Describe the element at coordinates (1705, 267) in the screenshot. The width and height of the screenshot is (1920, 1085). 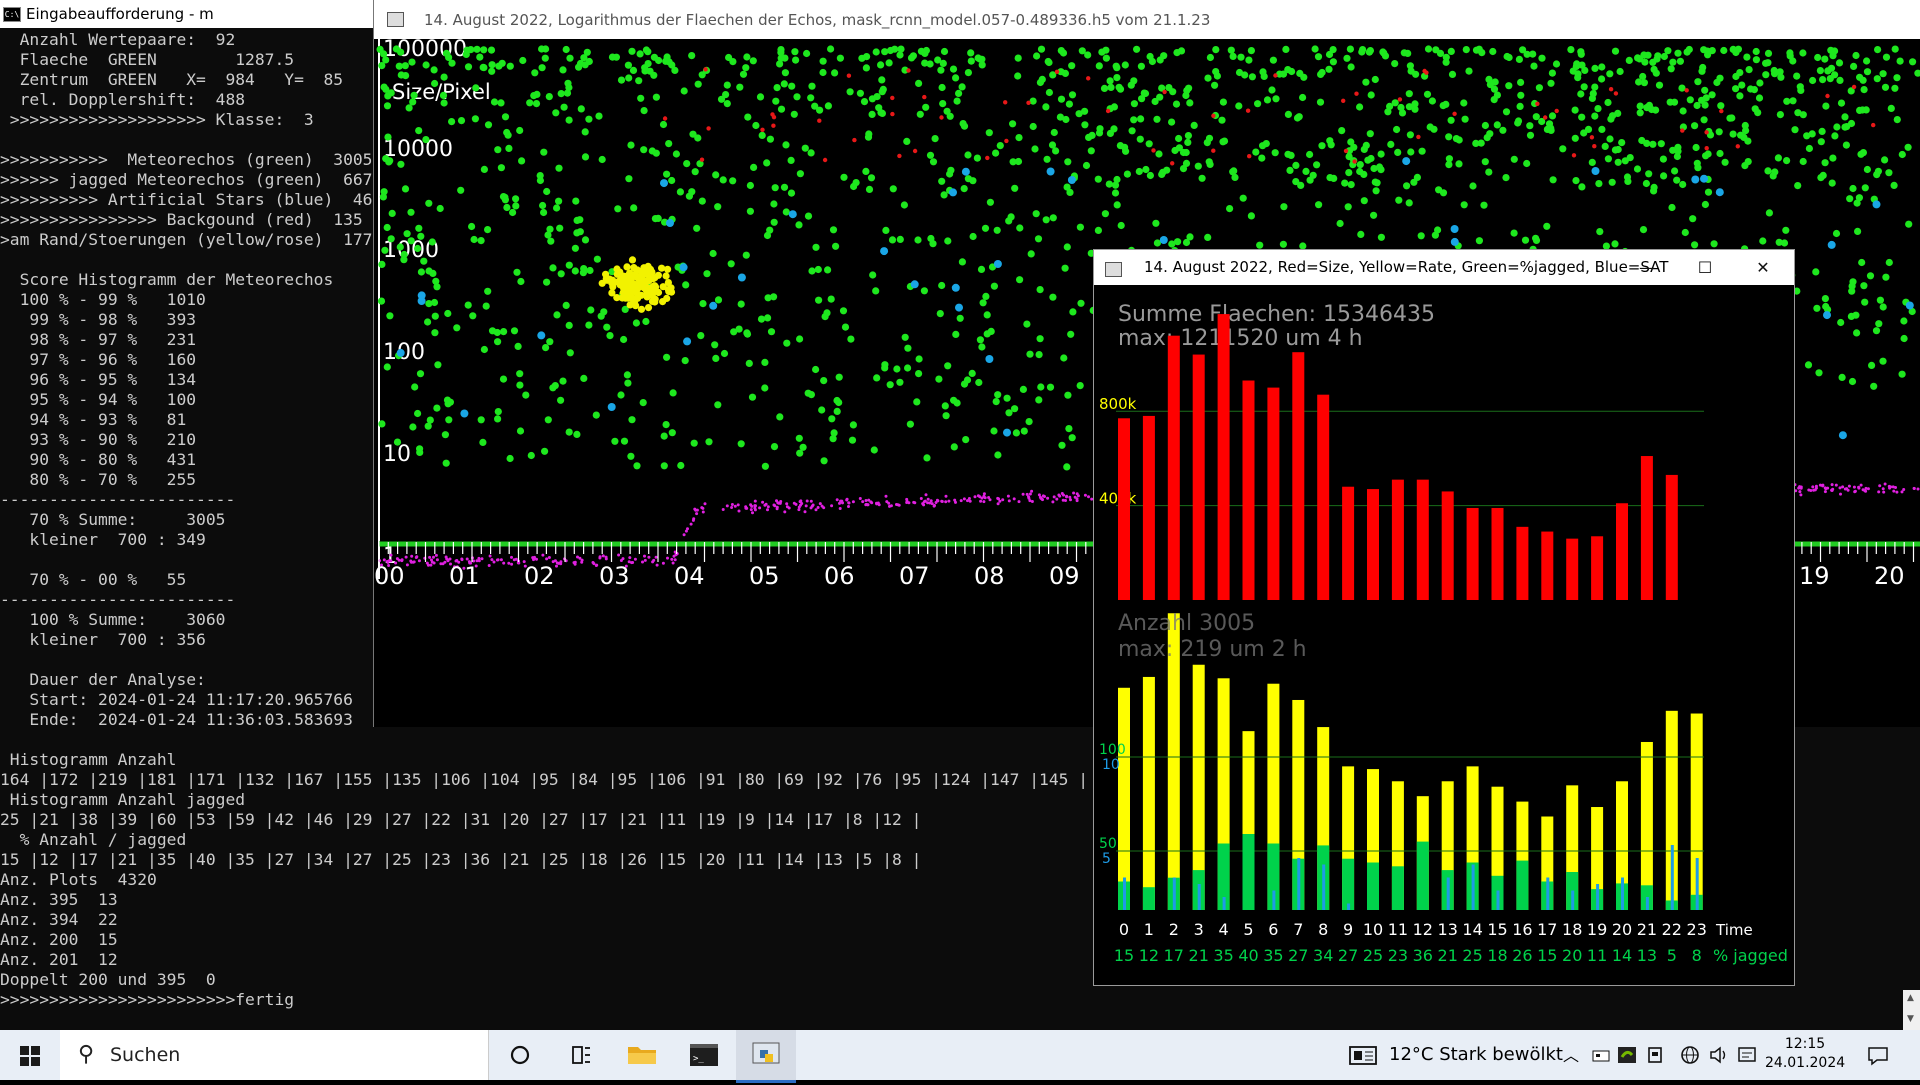
I see `maximize-button: ☐` at that location.